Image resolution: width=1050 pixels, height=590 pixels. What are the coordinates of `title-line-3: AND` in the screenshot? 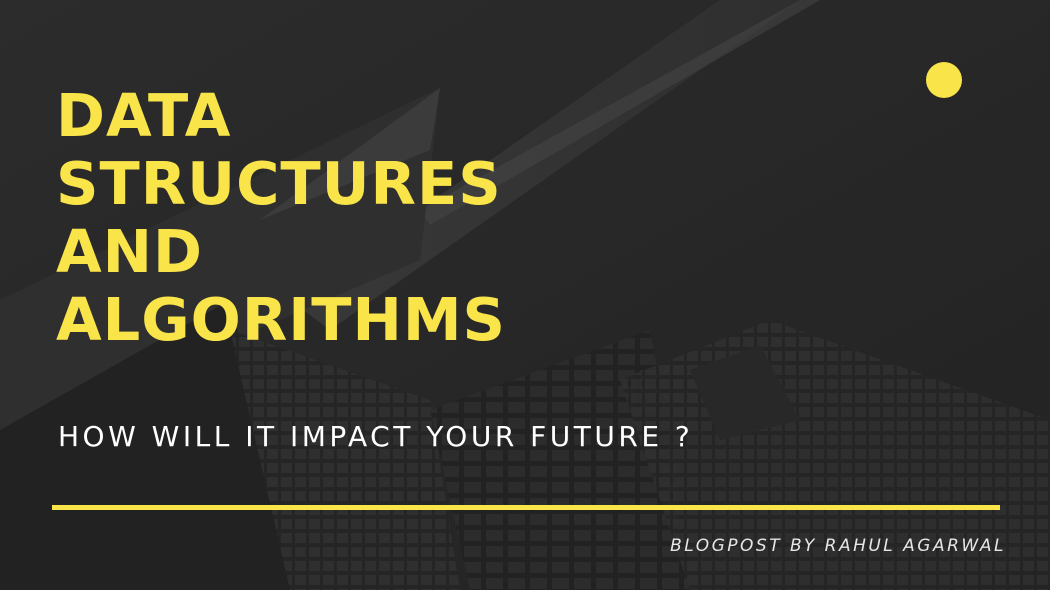 It's located at (130, 251).